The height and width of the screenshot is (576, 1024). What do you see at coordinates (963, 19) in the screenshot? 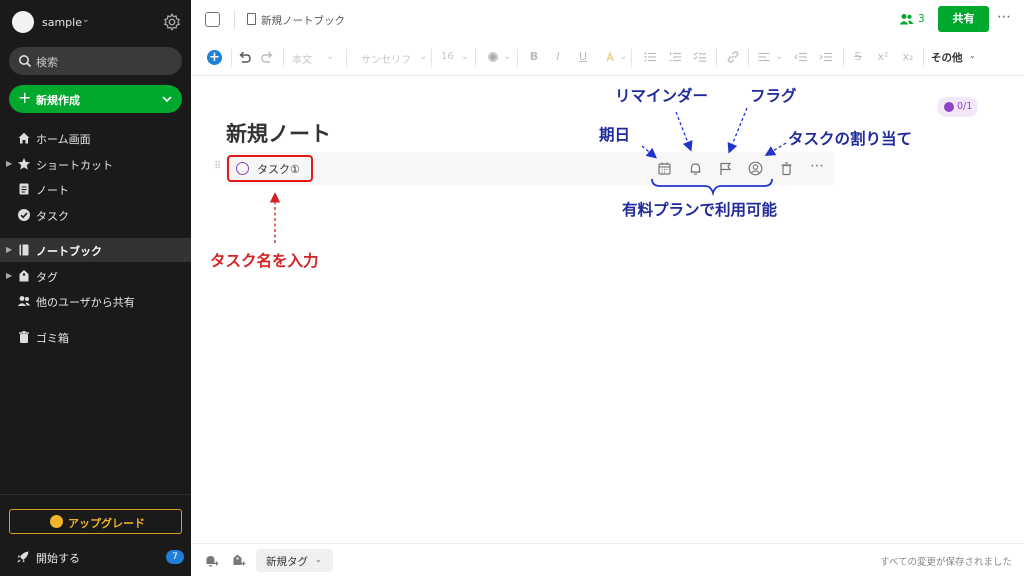
I see `share-button: 共有` at bounding box center [963, 19].